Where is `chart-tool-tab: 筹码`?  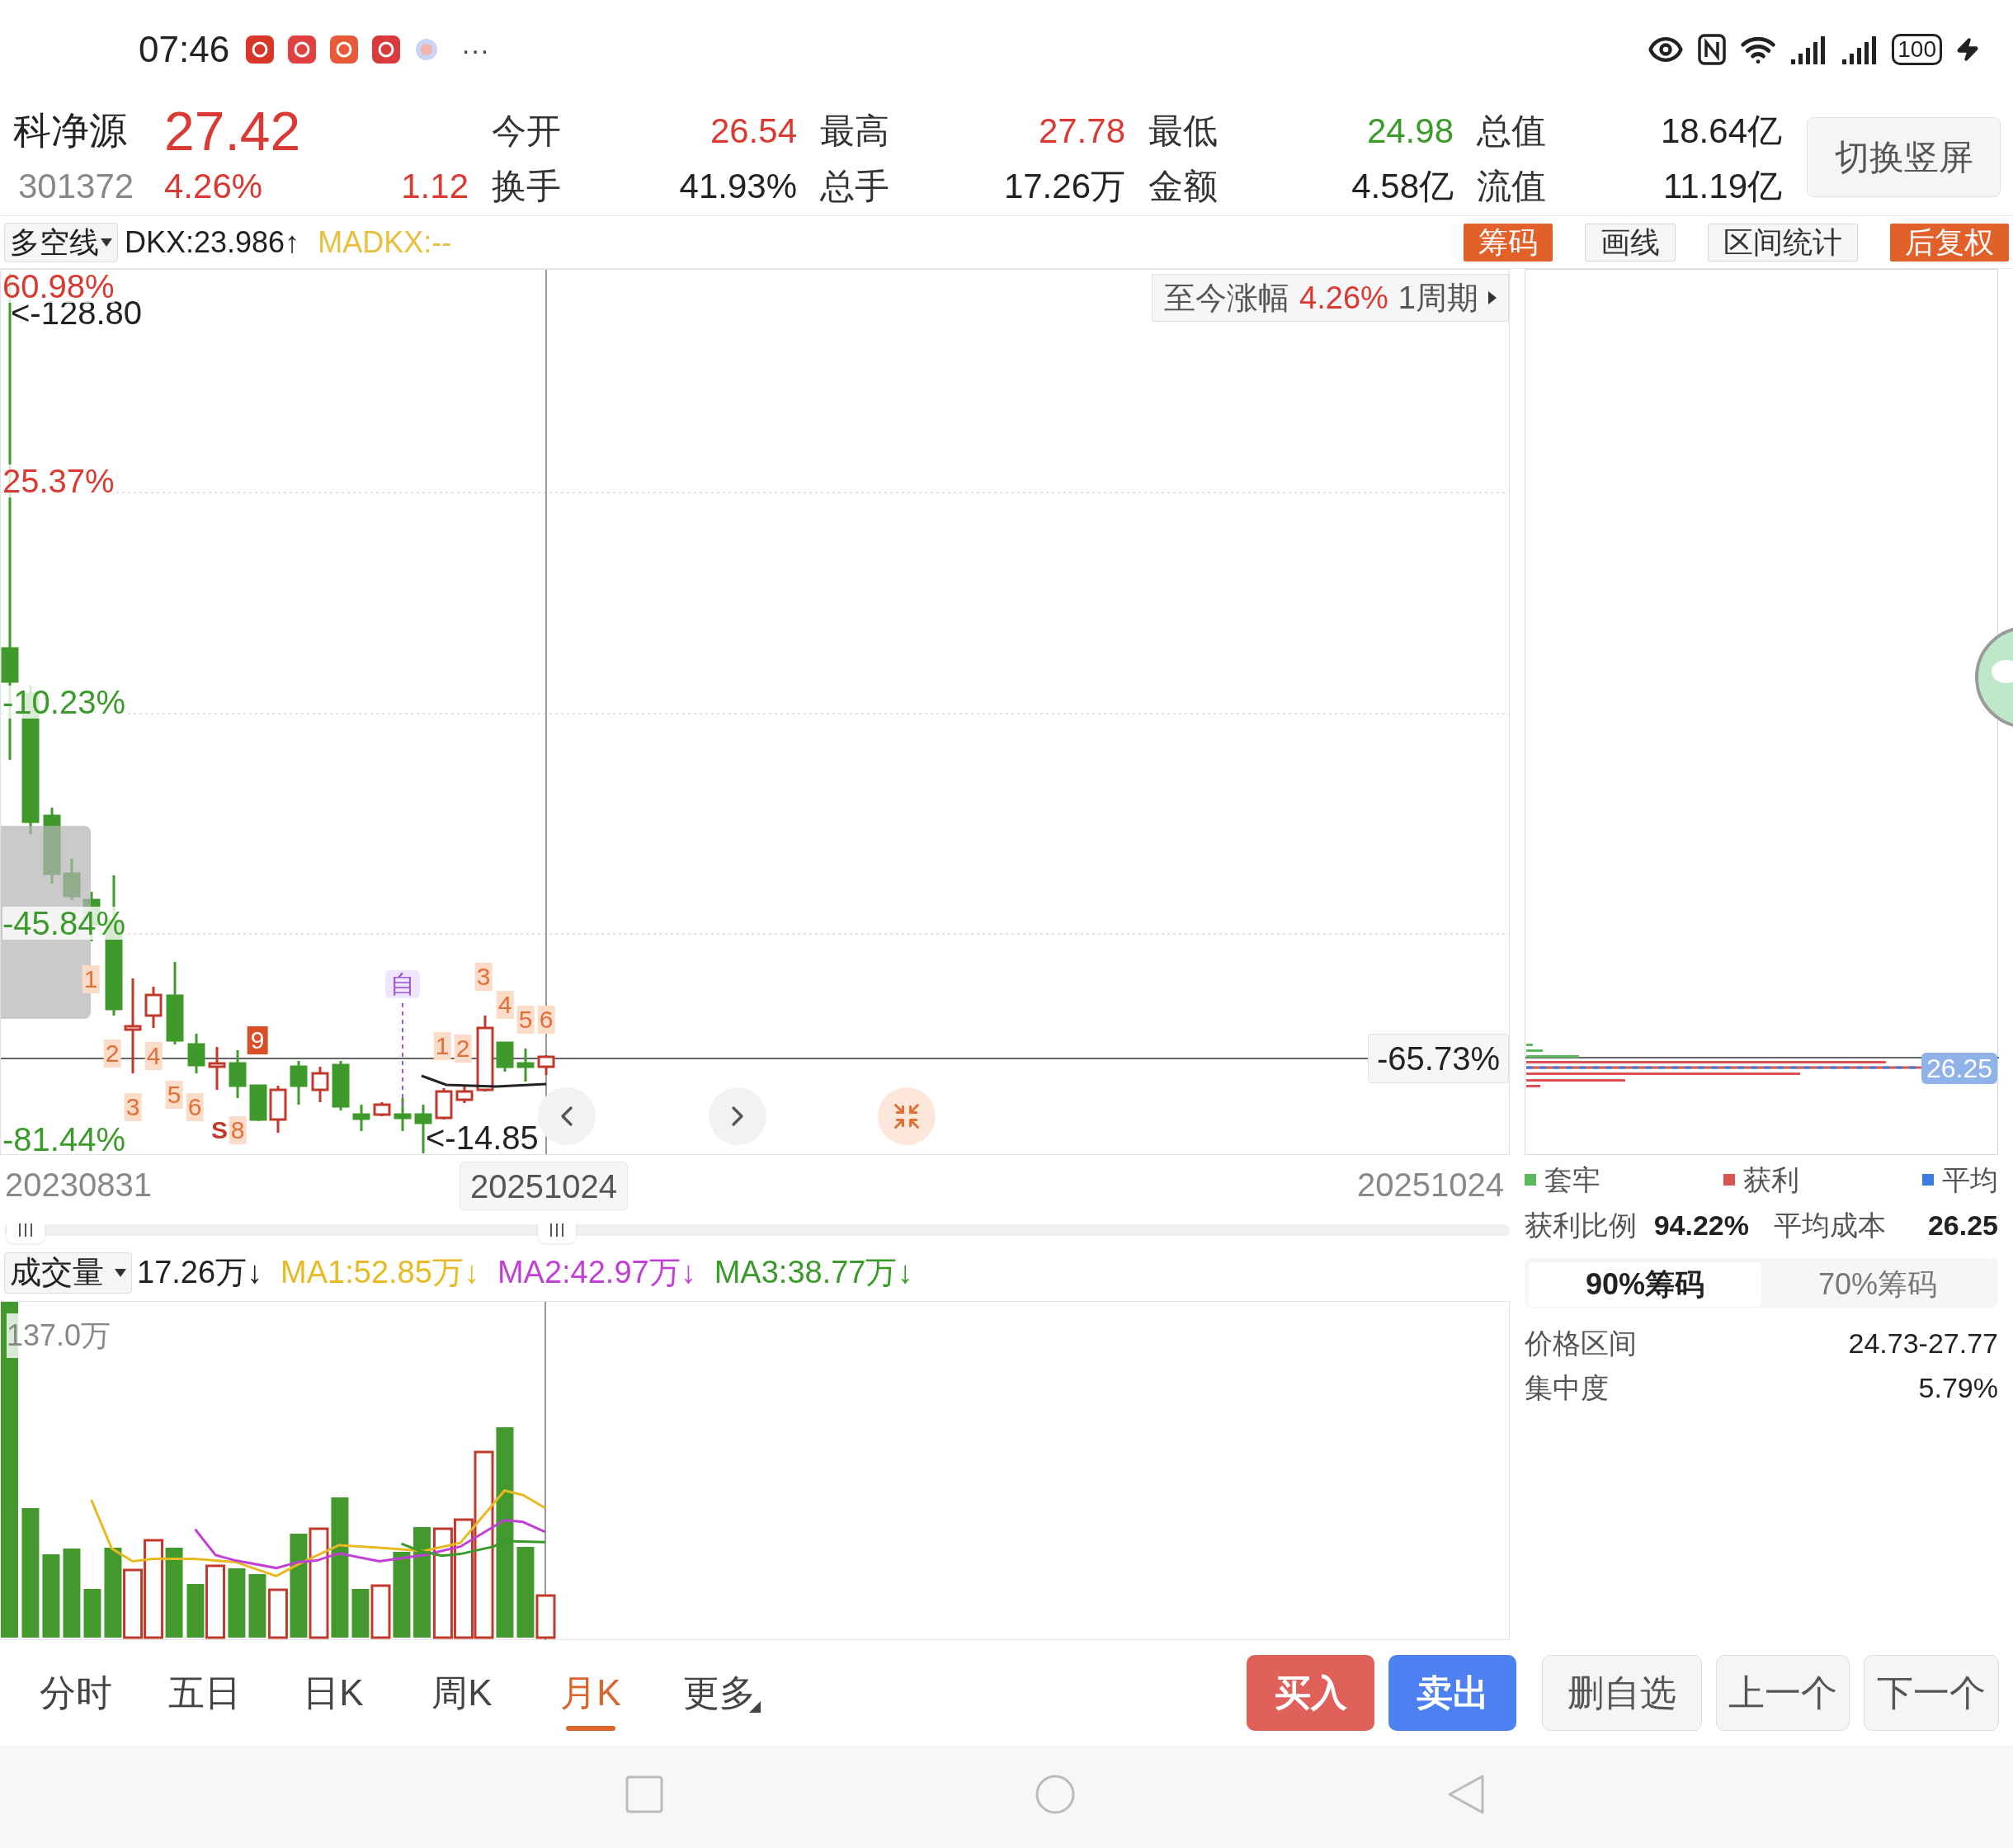
chart-tool-tab: 筹码 is located at coordinates (1508, 242).